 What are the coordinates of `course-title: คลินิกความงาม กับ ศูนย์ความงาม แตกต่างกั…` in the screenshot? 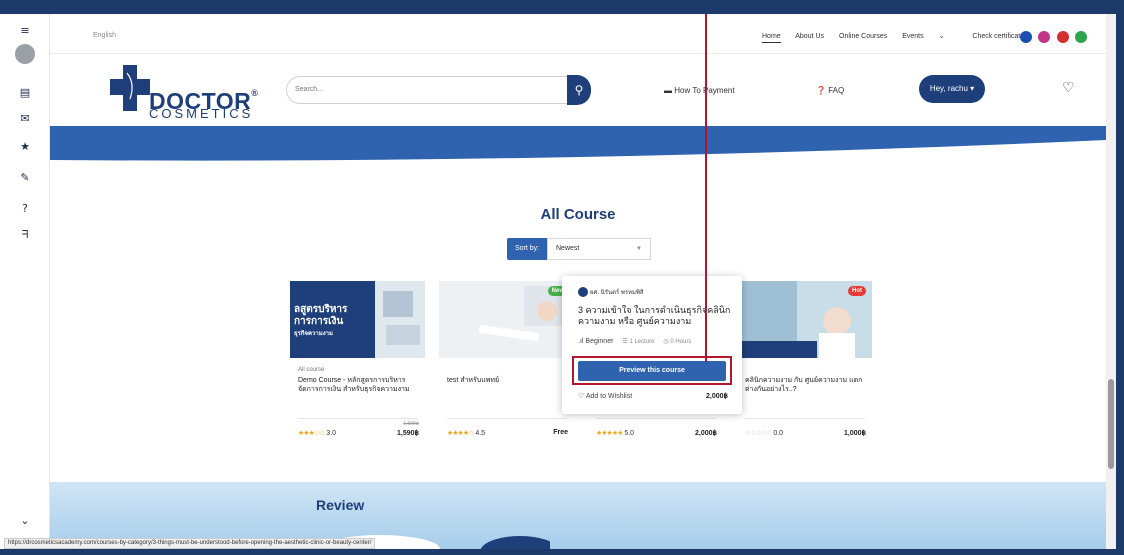 It's located at (805, 385).